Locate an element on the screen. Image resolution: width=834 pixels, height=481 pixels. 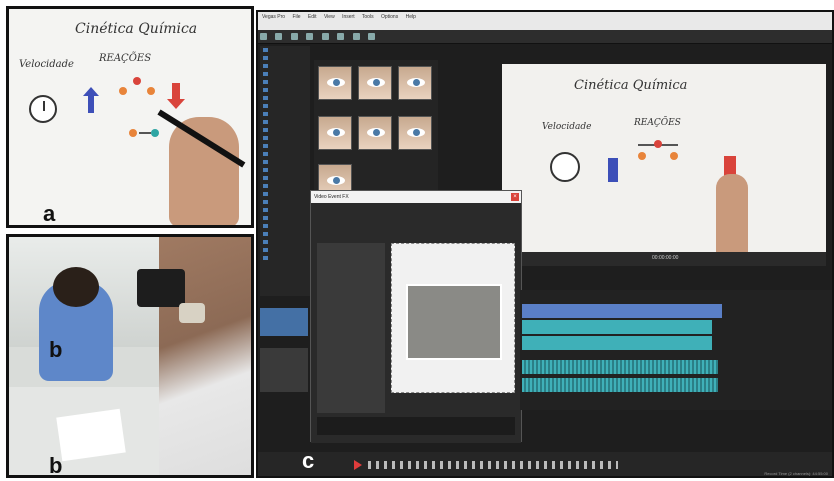
panel-letter-c: c is located at coordinates (308, 460).